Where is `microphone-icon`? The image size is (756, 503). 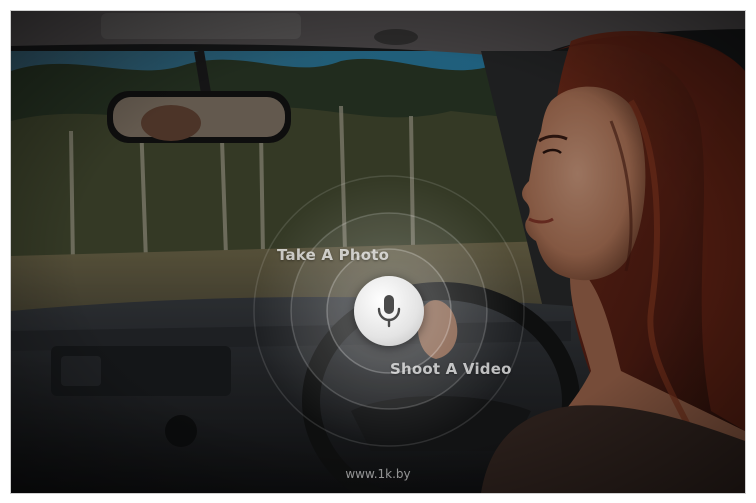 microphone-icon is located at coordinates (389, 311).